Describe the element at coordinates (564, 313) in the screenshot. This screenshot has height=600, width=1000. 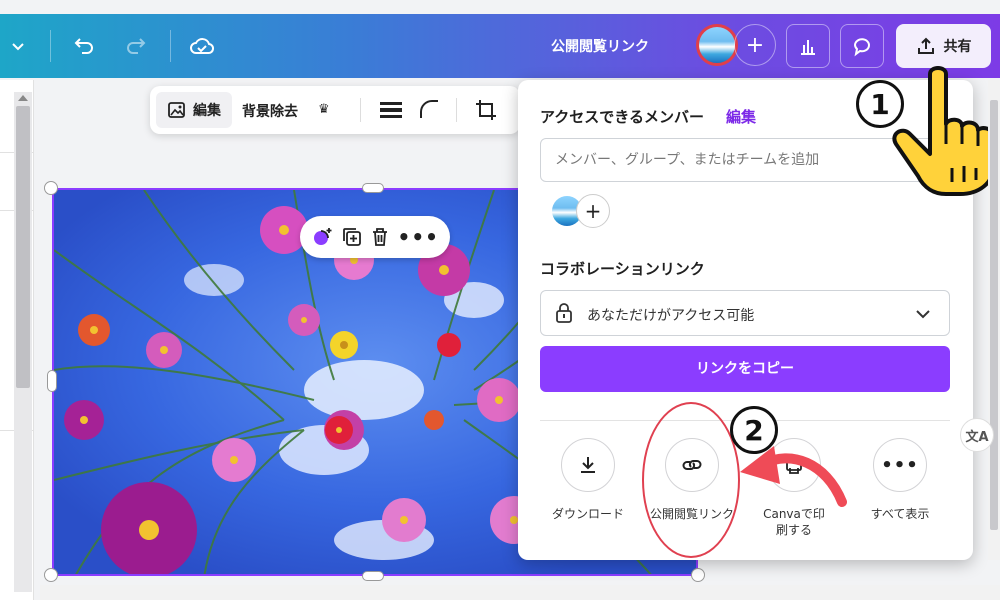
I see `lock-icon` at that location.